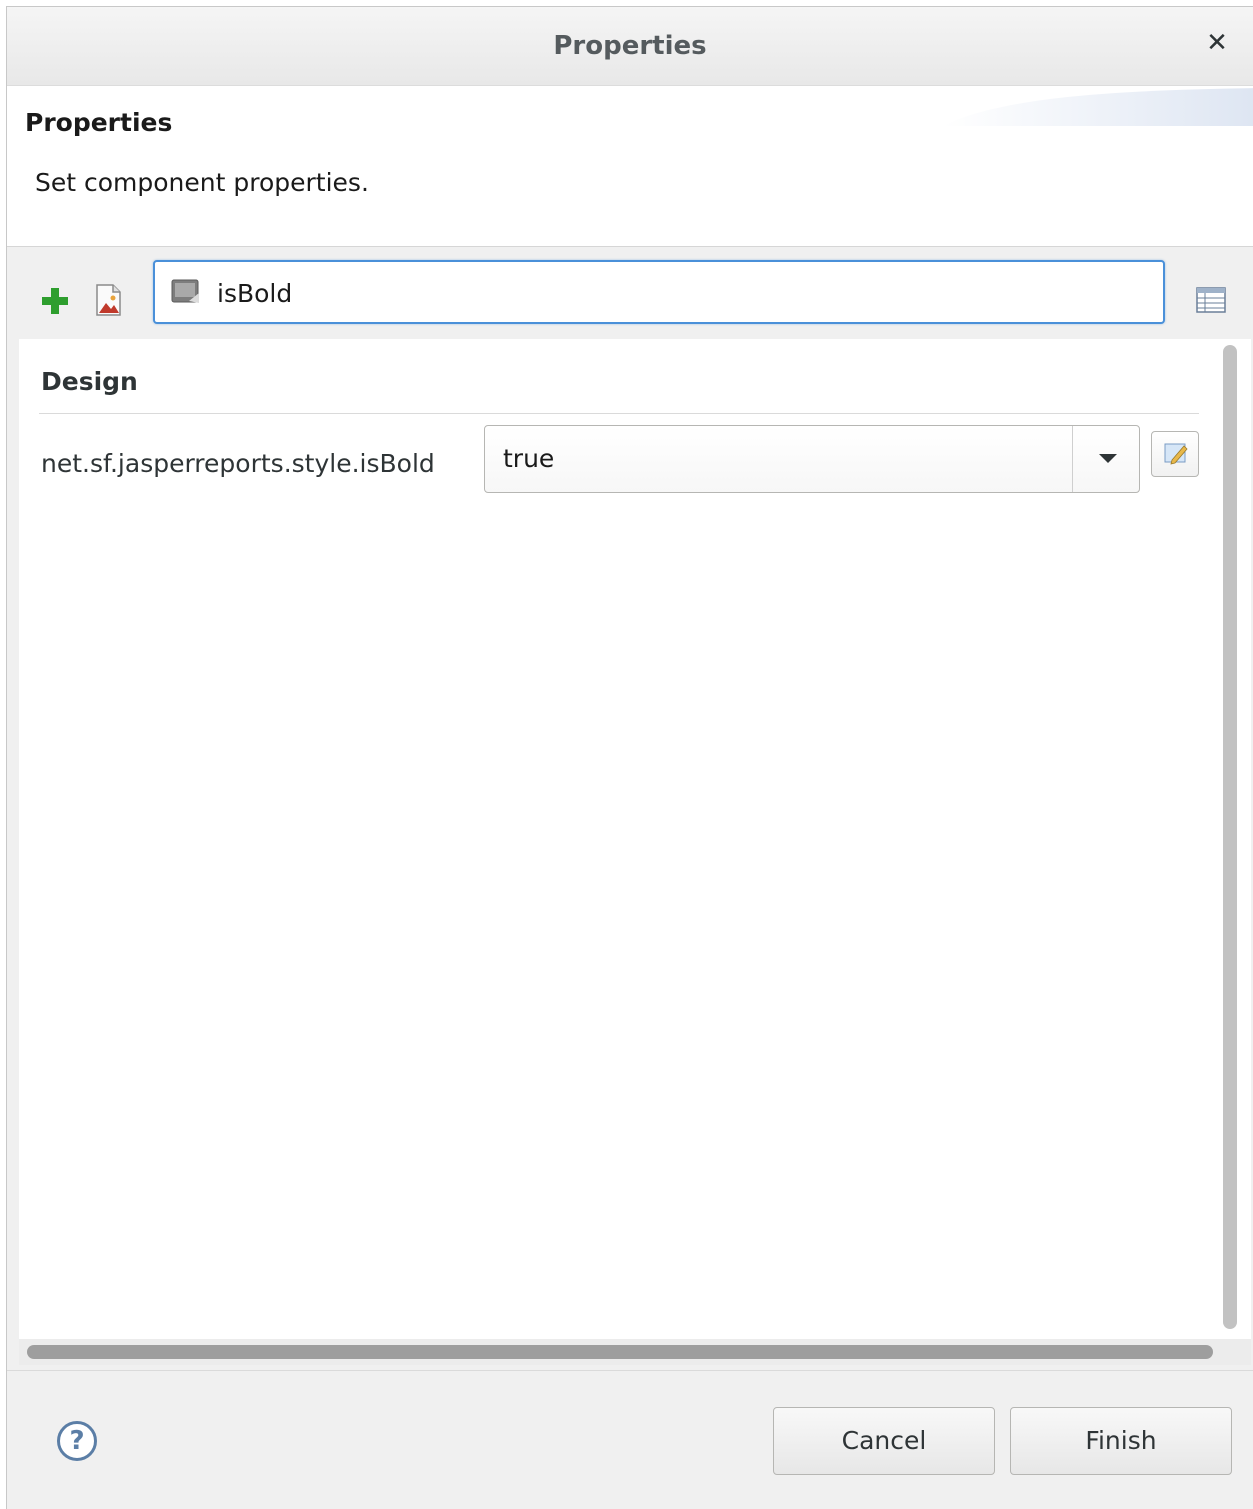 Image resolution: width=1253 pixels, height=1509 pixels. I want to click on horizontal-scrollbar, so click(620, 1352).